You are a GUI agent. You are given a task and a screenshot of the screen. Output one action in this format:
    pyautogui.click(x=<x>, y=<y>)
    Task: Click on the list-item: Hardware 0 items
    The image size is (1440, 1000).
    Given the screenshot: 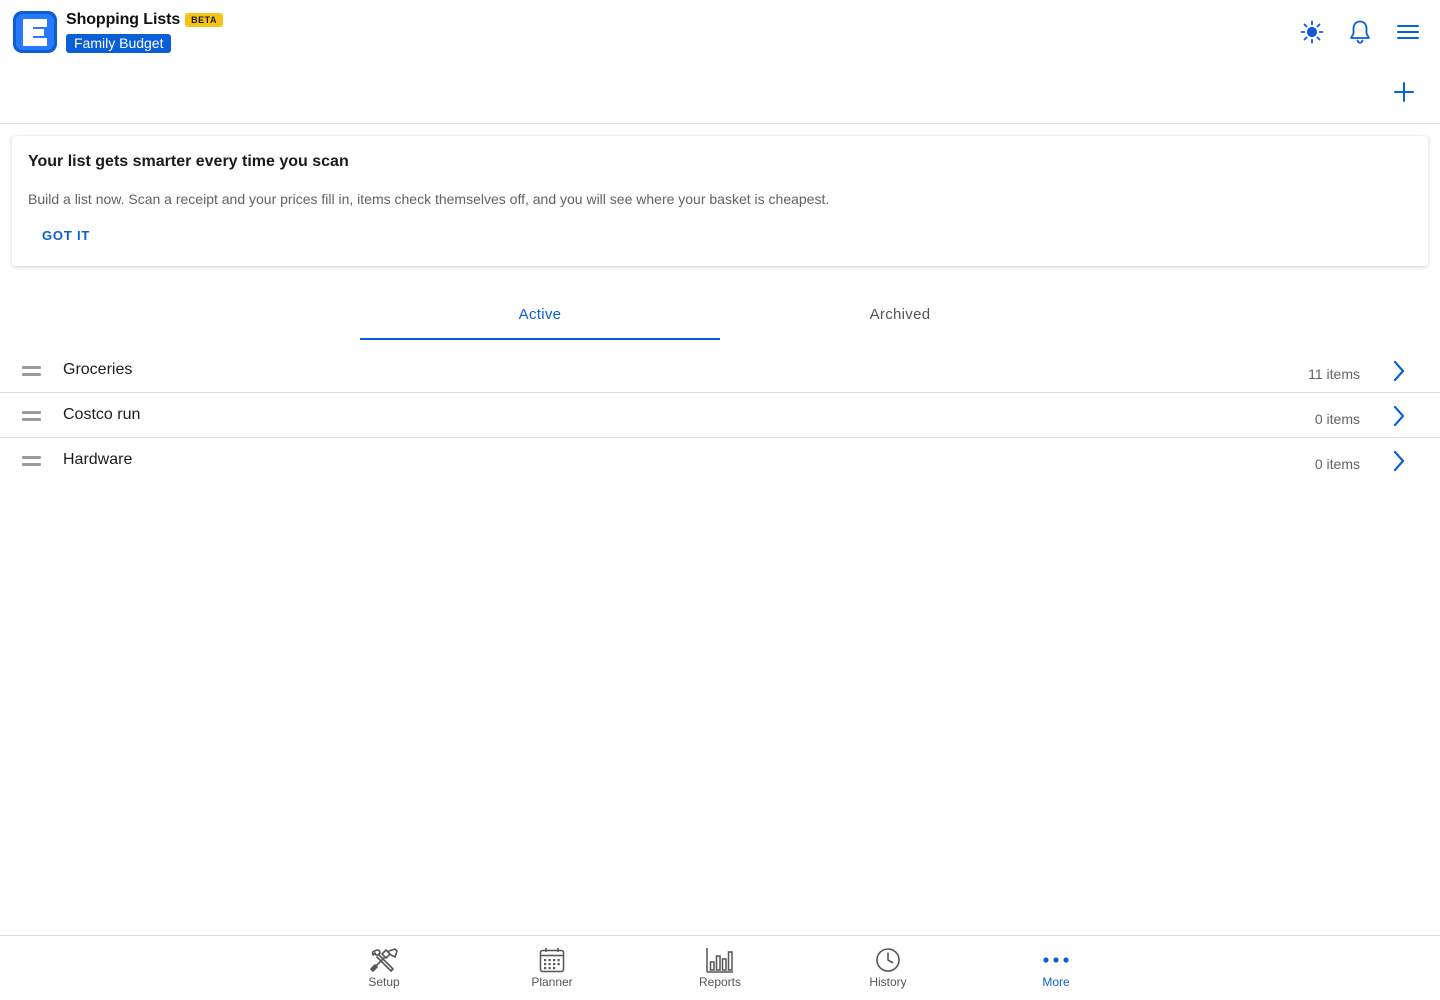 What is the action you would take?
    pyautogui.click(x=720, y=460)
    